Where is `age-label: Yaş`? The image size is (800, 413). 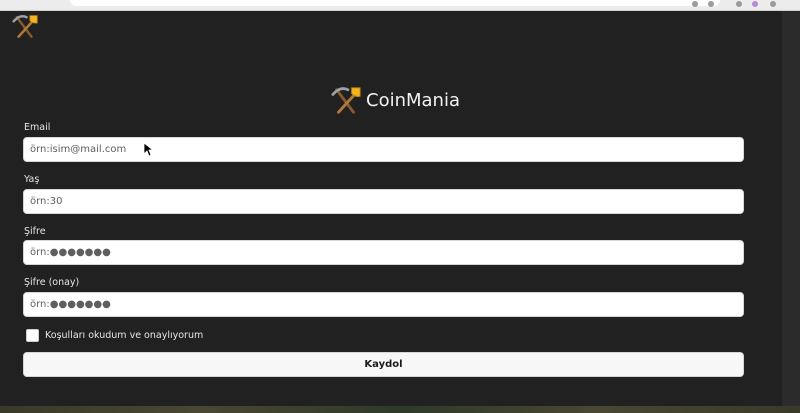
age-label: Yaş is located at coordinates (32, 179).